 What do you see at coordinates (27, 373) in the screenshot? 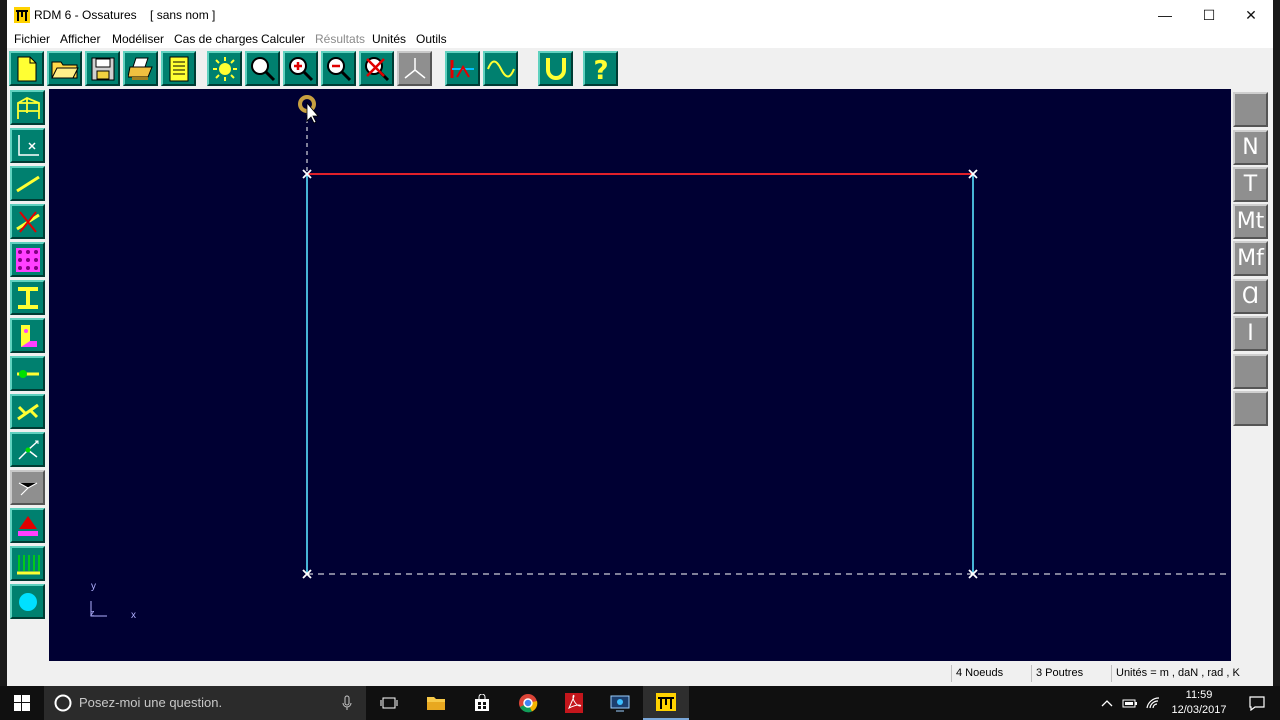
I see `release-button` at bounding box center [27, 373].